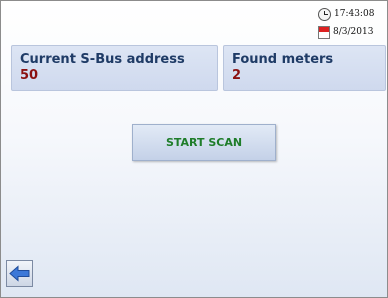 Image resolution: width=388 pixels, height=298 pixels. What do you see at coordinates (29, 75) in the screenshot?
I see `sbus-address-value: 50` at bounding box center [29, 75].